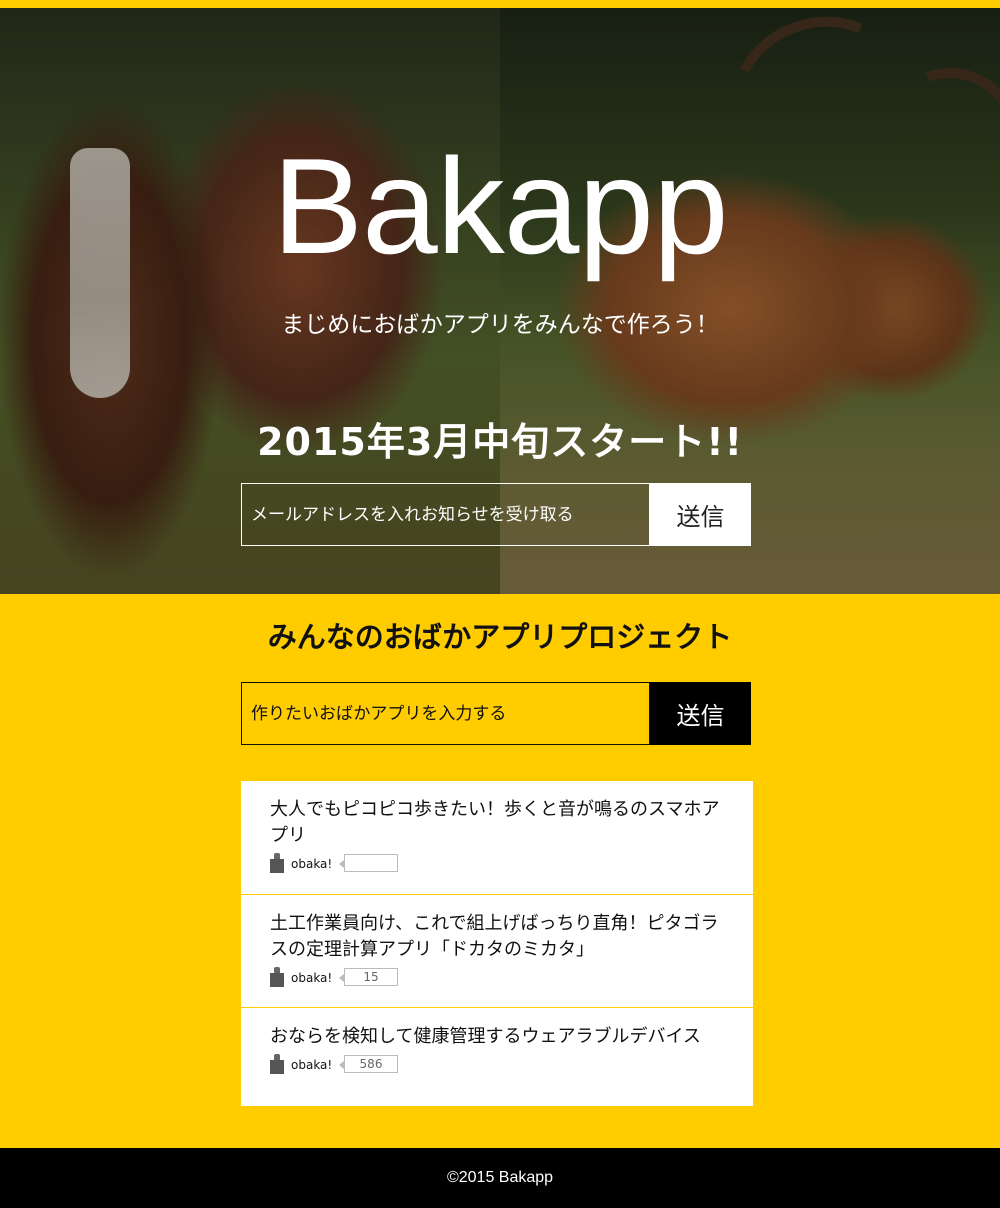  What do you see at coordinates (445, 514) in the screenshot?
I see `email-field` at bounding box center [445, 514].